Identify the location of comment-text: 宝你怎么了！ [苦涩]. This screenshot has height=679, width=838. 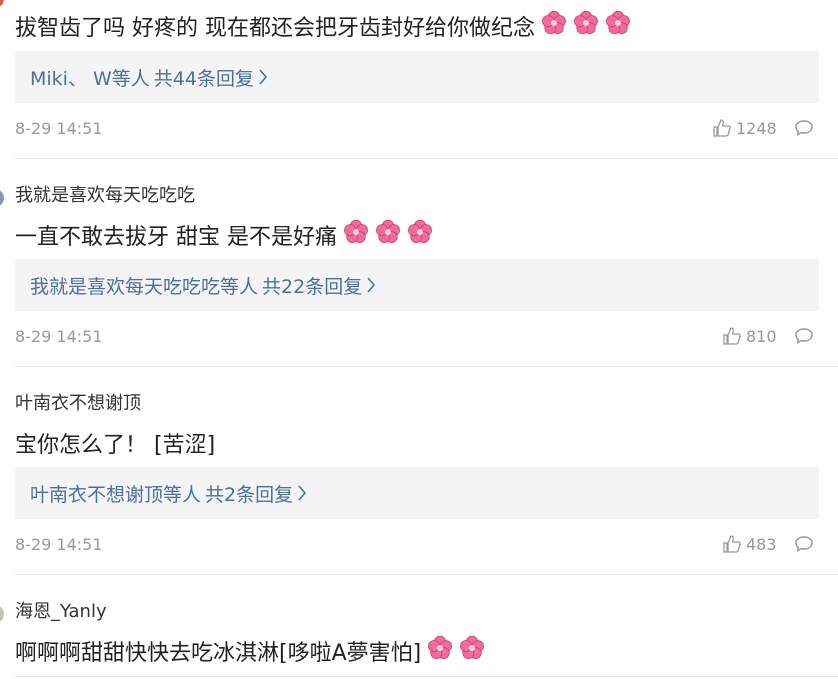
(115, 445).